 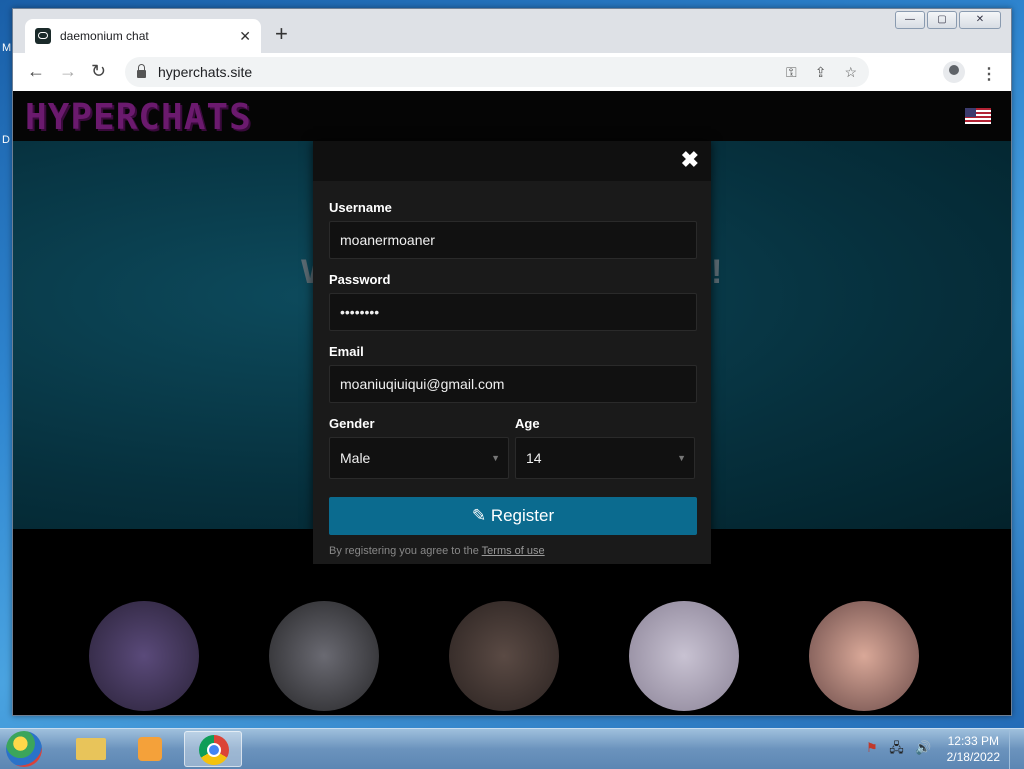 What do you see at coordinates (1016, 749) in the screenshot?
I see `show-desktop-button` at bounding box center [1016, 749].